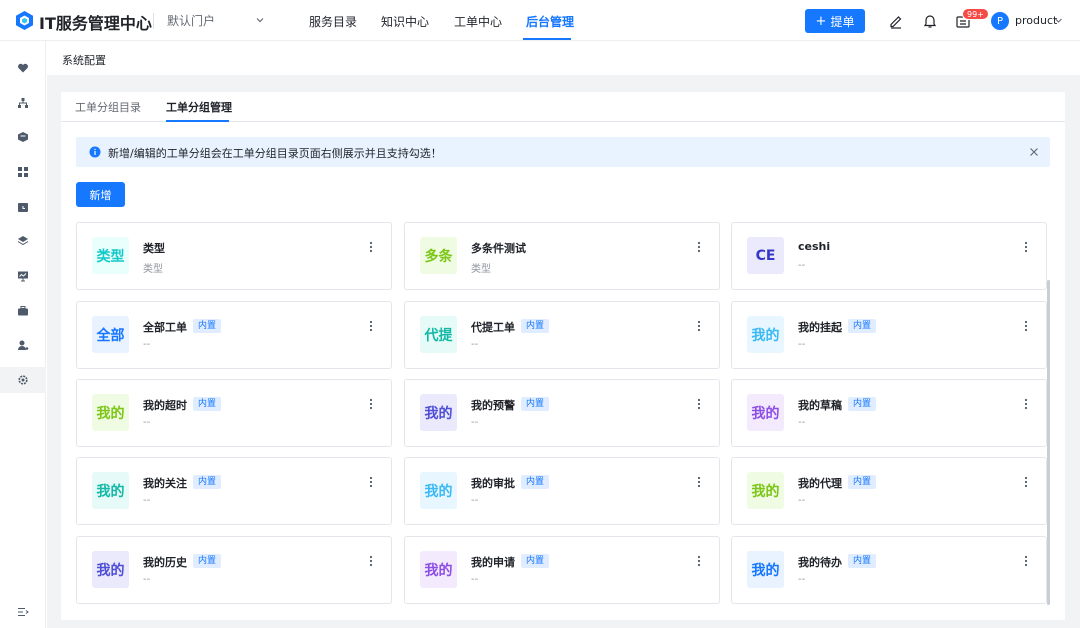  Describe the element at coordinates (234, 491) in the screenshot. I see `group-card: 我的 我的关注 内置 --` at that location.